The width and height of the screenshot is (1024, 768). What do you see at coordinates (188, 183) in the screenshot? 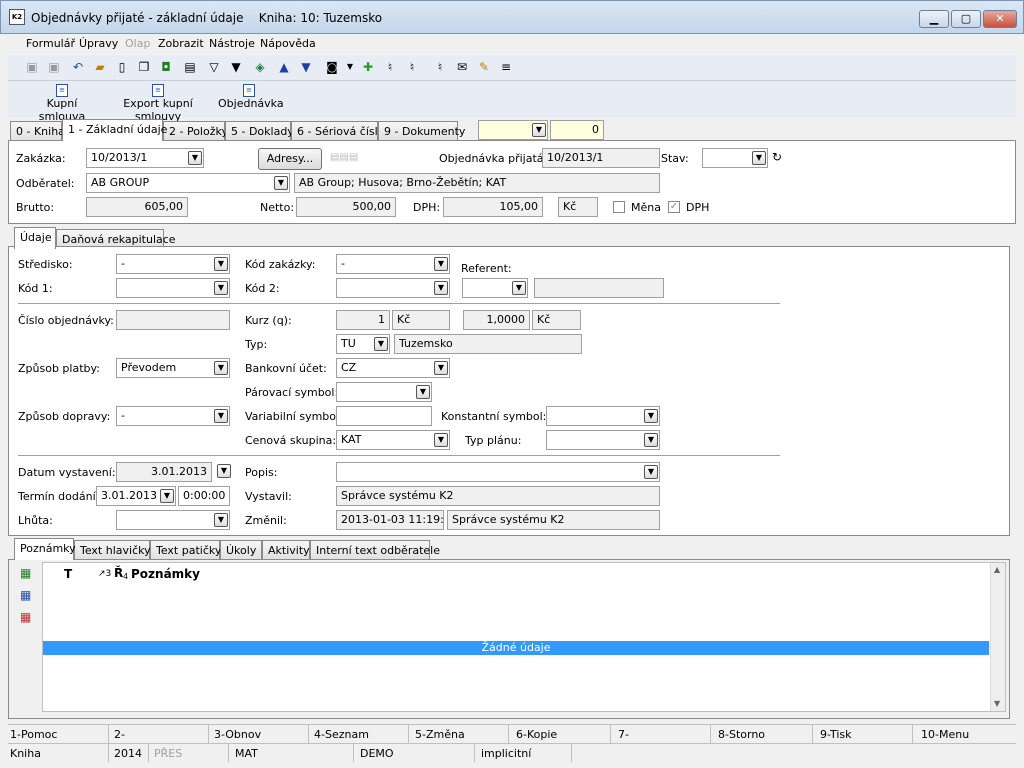
I see `odberatel-field: AB GROUP ▼` at bounding box center [188, 183].